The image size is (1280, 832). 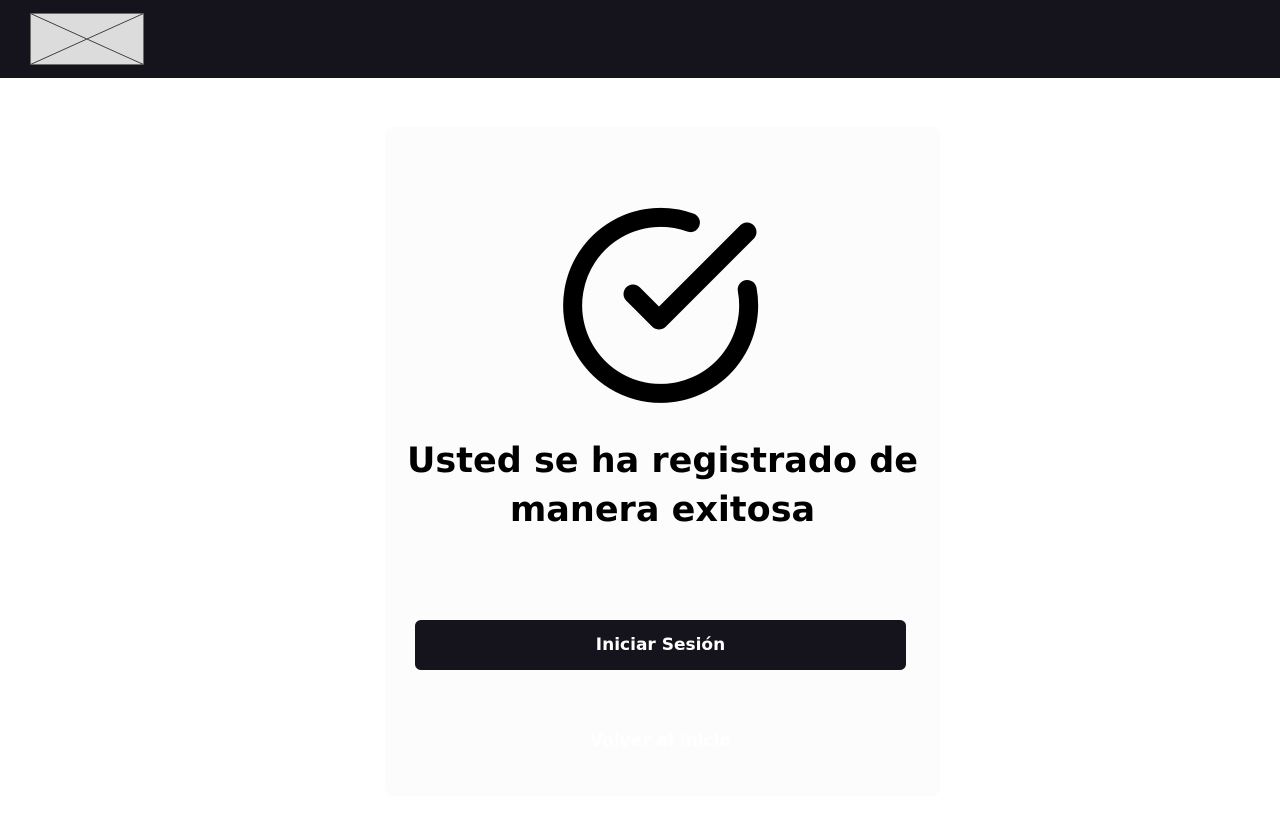 I want to click on logo-placeholder-icon, so click(x=87, y=39).